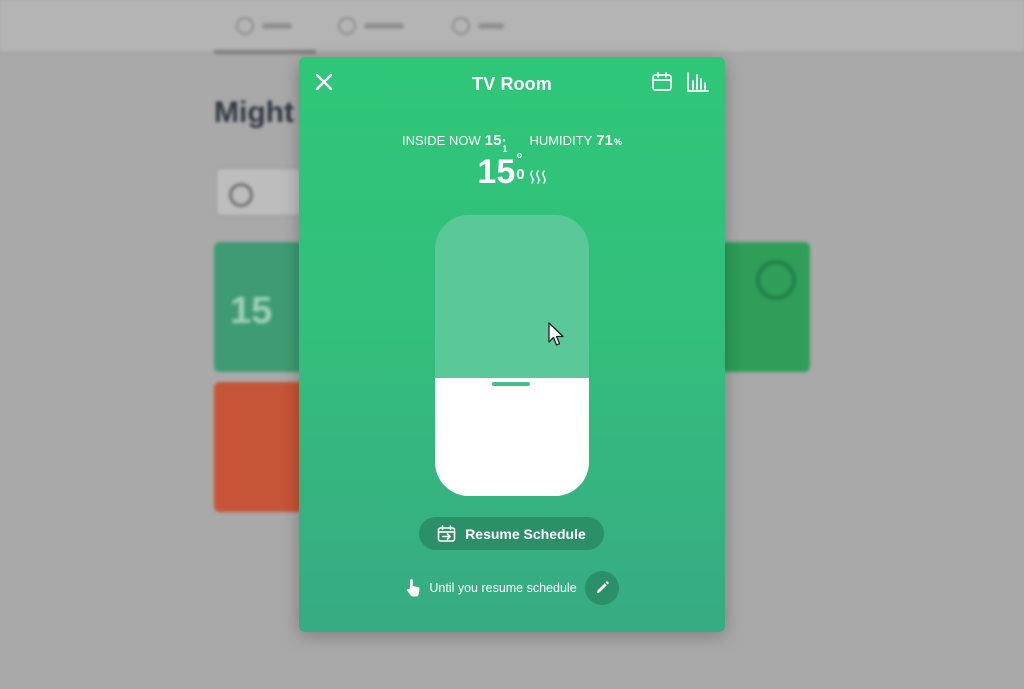 The width and height of the screenshot is (1024, 689). Describe the element at coordinates (537, 177) in the screenshot. I see `heat-waves-icon` at that location.